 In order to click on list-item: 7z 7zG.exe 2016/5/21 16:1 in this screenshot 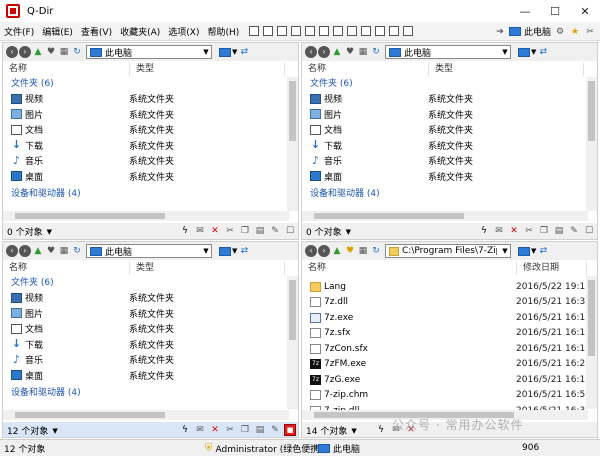, I will do `click(443, 380)`.